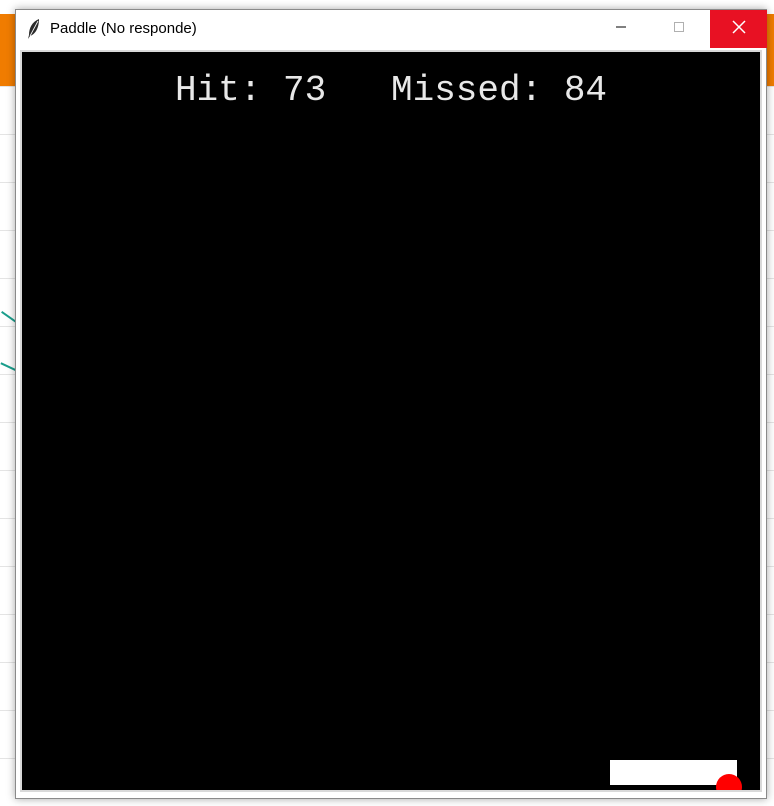  I want to click on minimize-icon, so click(621, 29).